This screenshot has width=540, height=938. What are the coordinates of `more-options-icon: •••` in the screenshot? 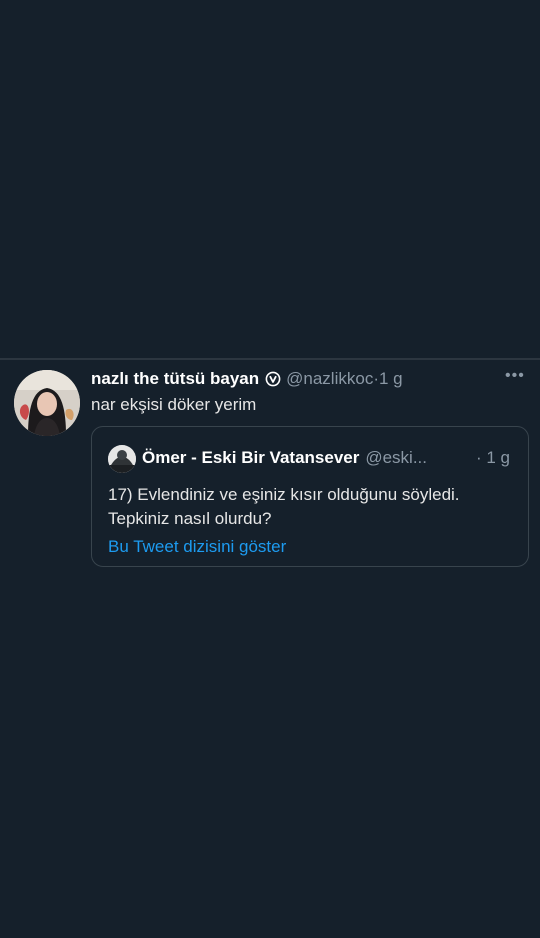 It's located at (518, 378).